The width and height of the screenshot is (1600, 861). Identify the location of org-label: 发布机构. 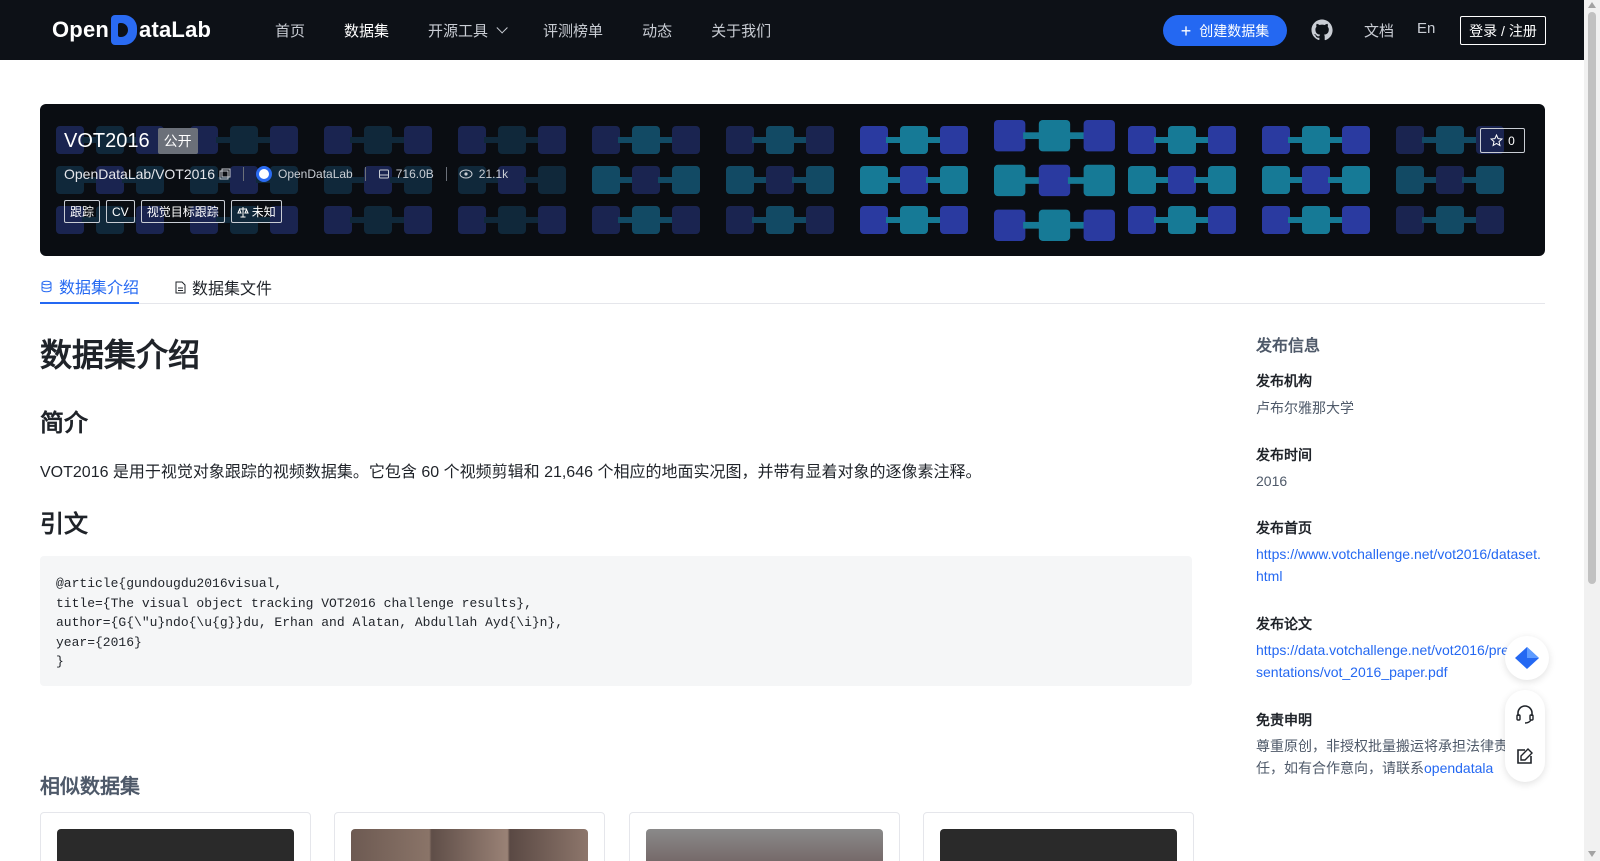
(1284, 381).